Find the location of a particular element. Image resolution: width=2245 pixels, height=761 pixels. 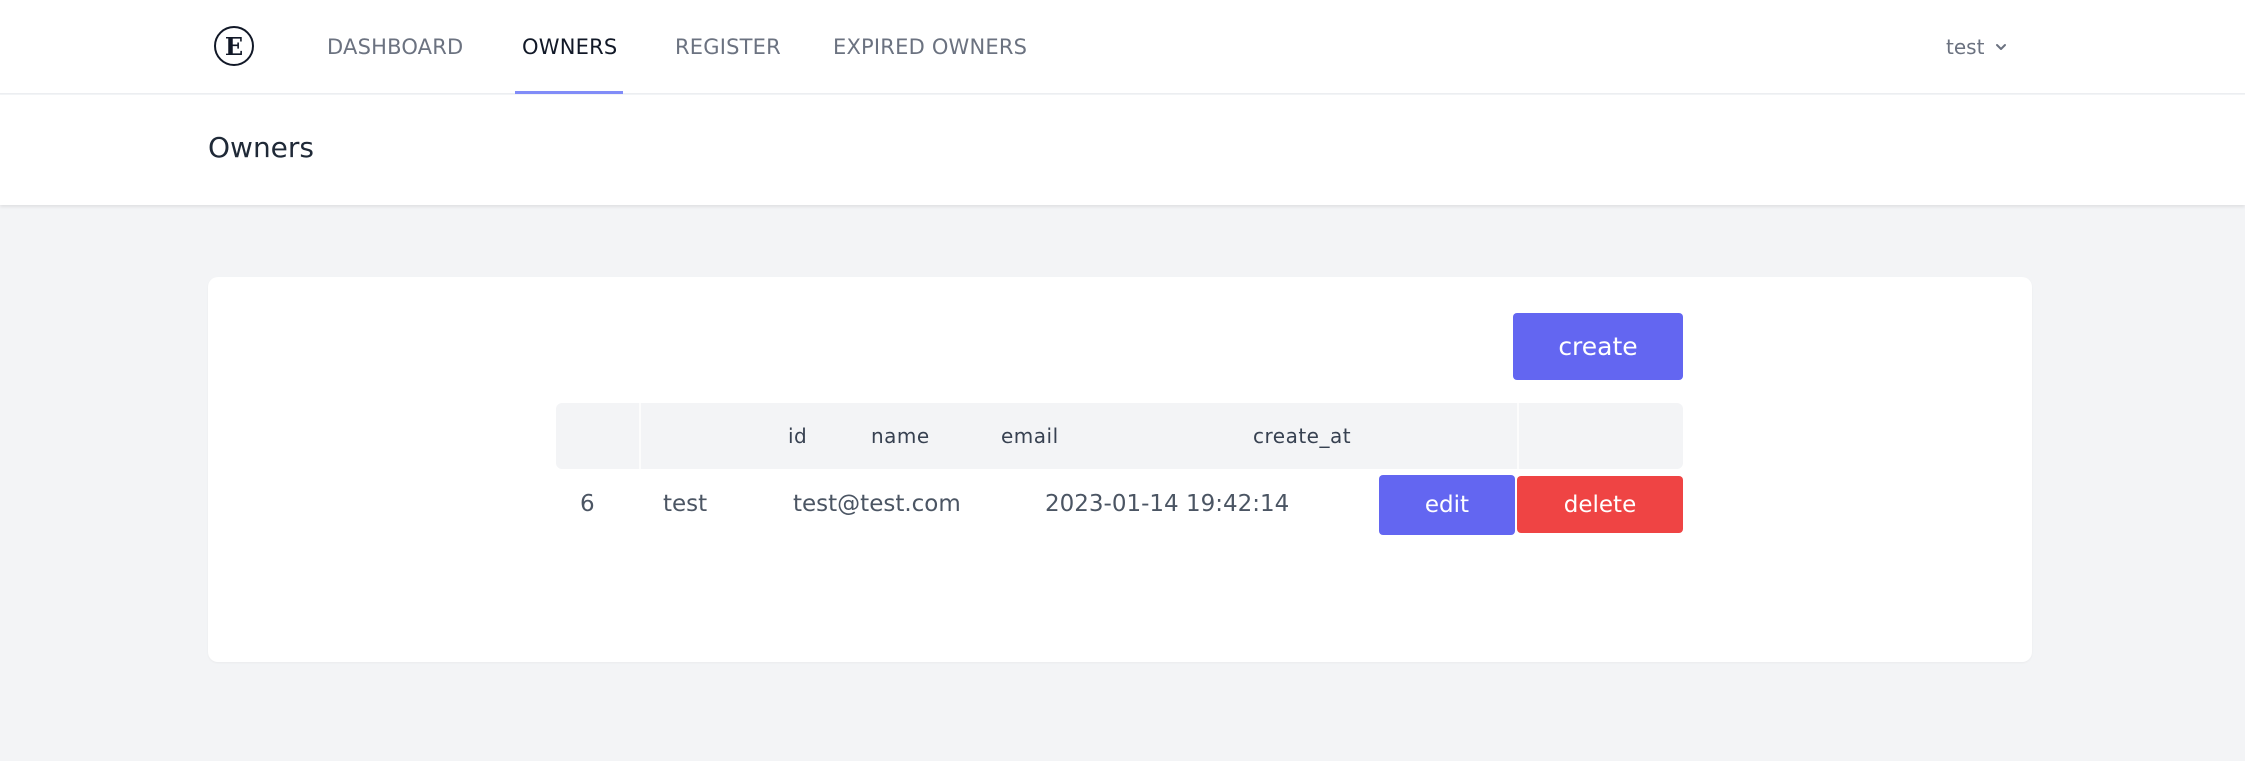

column-header-name: name is located at coordinates (900, 436).